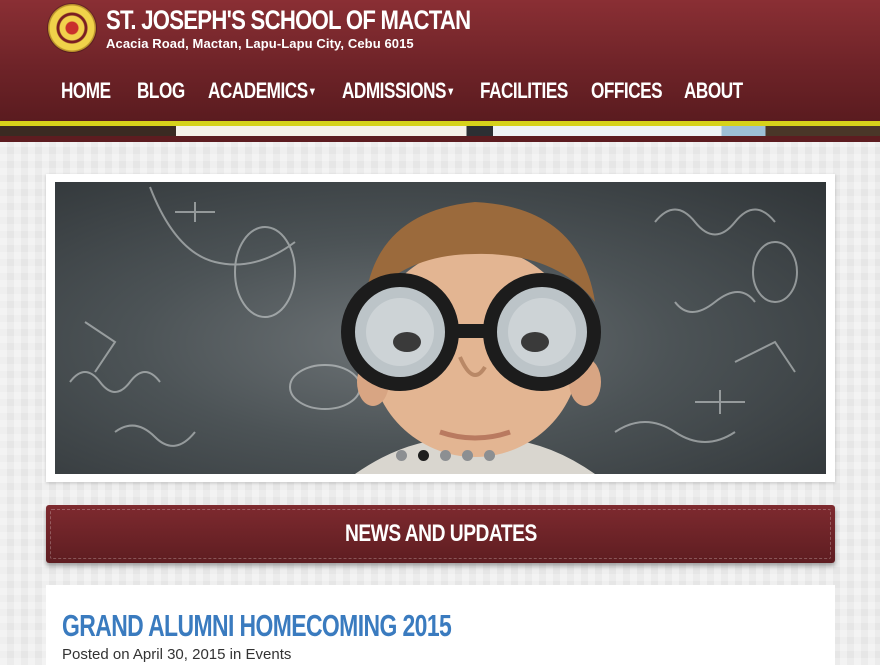 The height and width of the screenshot is (665, 880). I want to click on slider-dot-active, so click(423, 455).